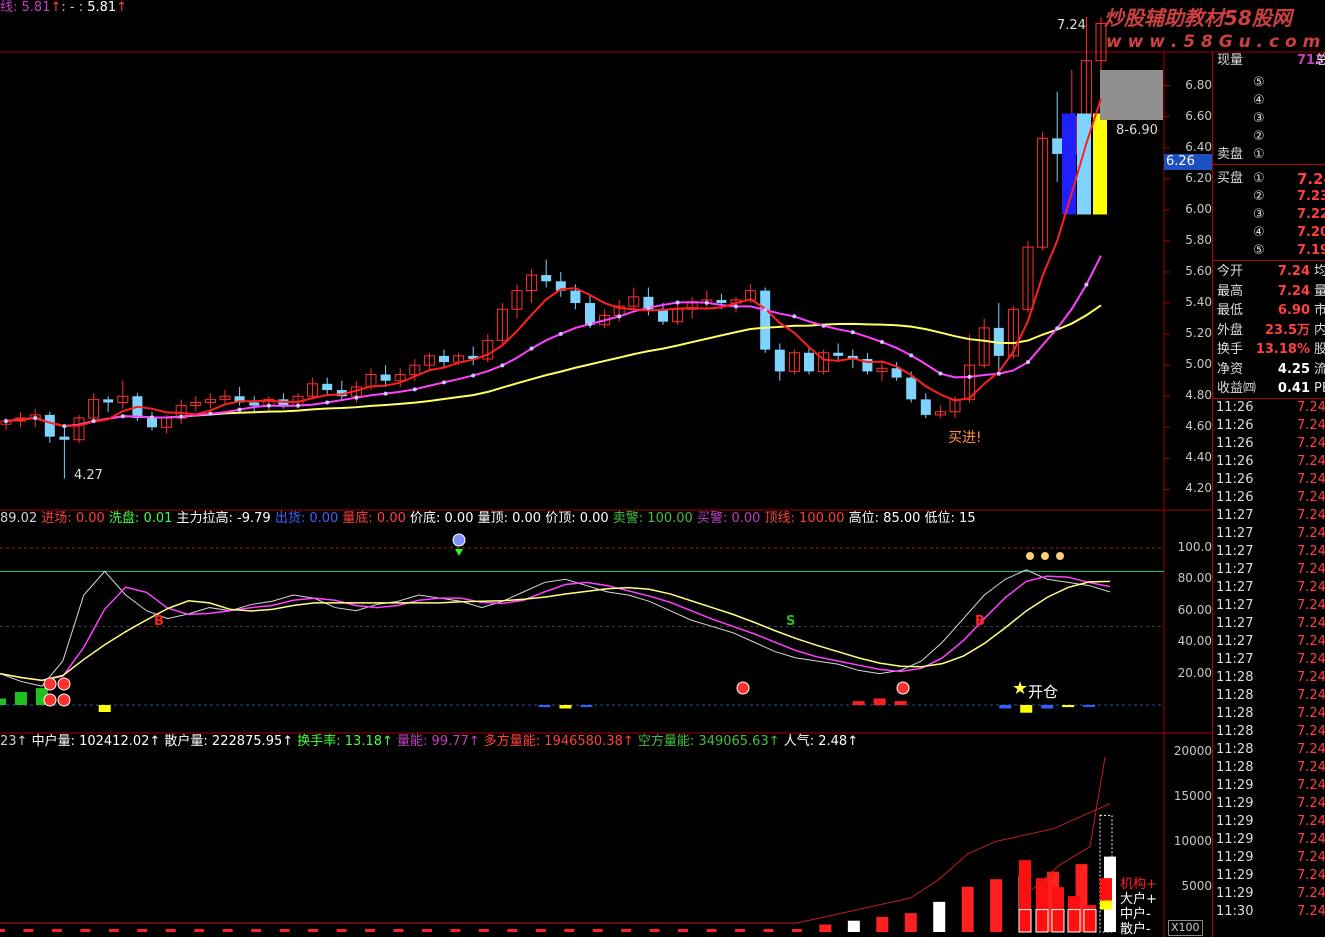  What do you see at coordinates (806, 518) in the screenshot?
I see `indicator-header-item: 顶线: 100.00` at bounding box center [806, 518].